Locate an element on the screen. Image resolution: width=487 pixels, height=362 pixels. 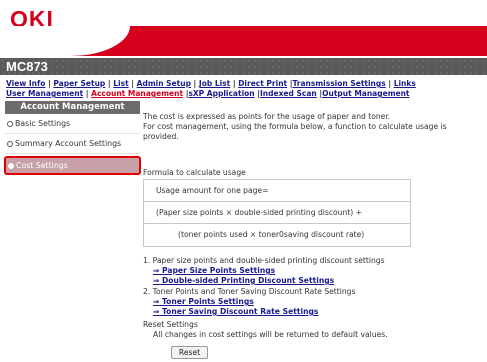
radio-selected-icon is located at coordinates (11, 166).